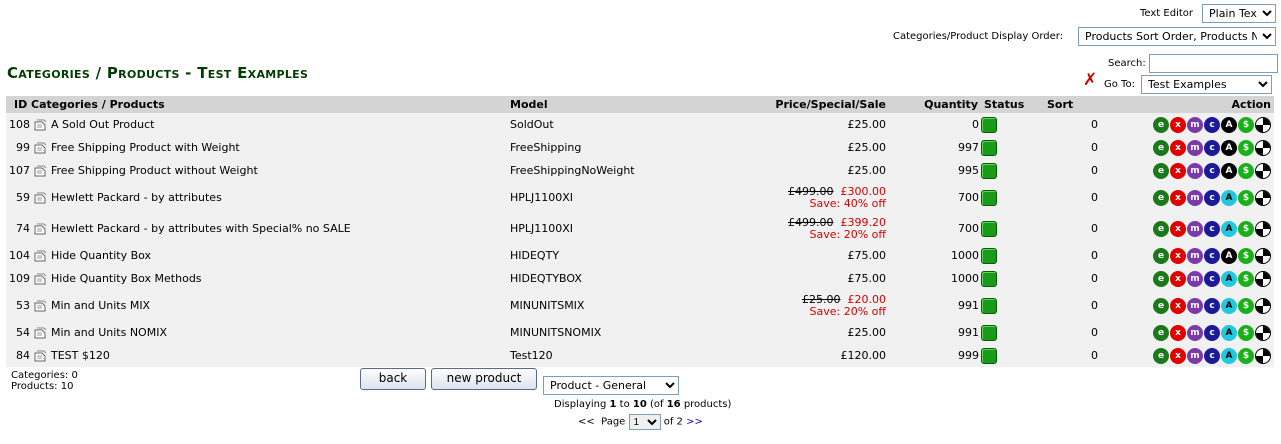  Describe the element at coordinates (694, 422) in the screenshot. I see `next-page-link: >>` at that location.